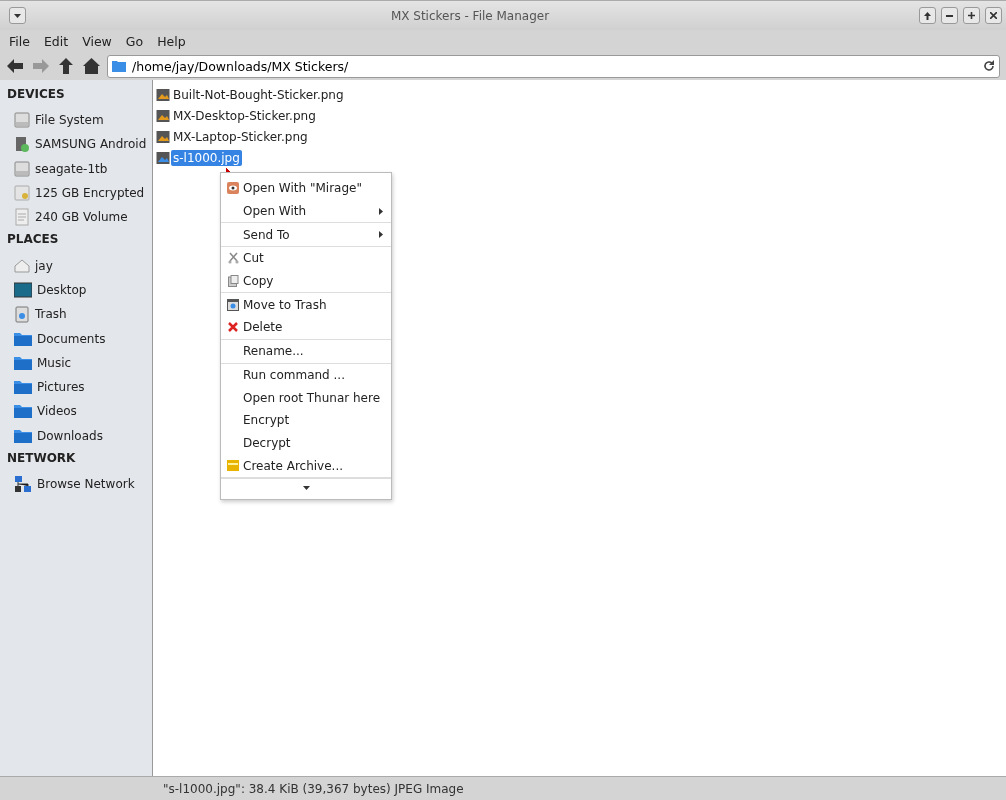 The width and height of the screenshot is (1006, 800). Describe the element at coordinates (57, 411) in the screenshot. I see `sidebar-item: Videos` at that location.